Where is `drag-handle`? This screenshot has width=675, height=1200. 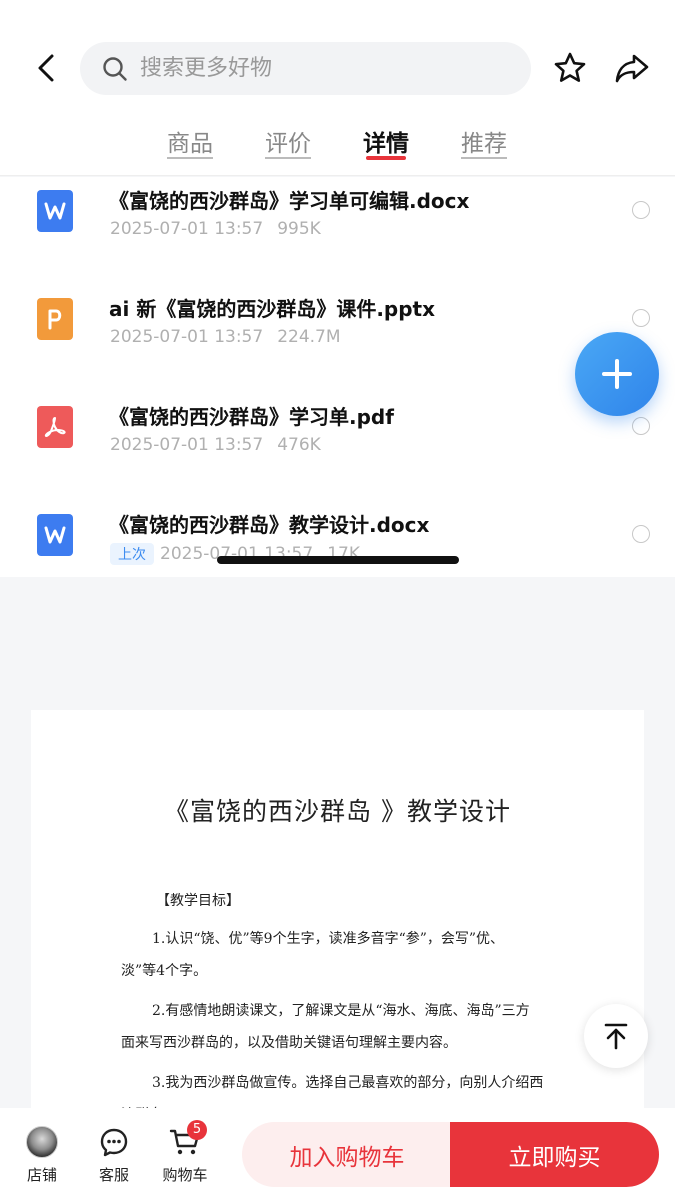
drag-handle is located at coordinates (338, 560).